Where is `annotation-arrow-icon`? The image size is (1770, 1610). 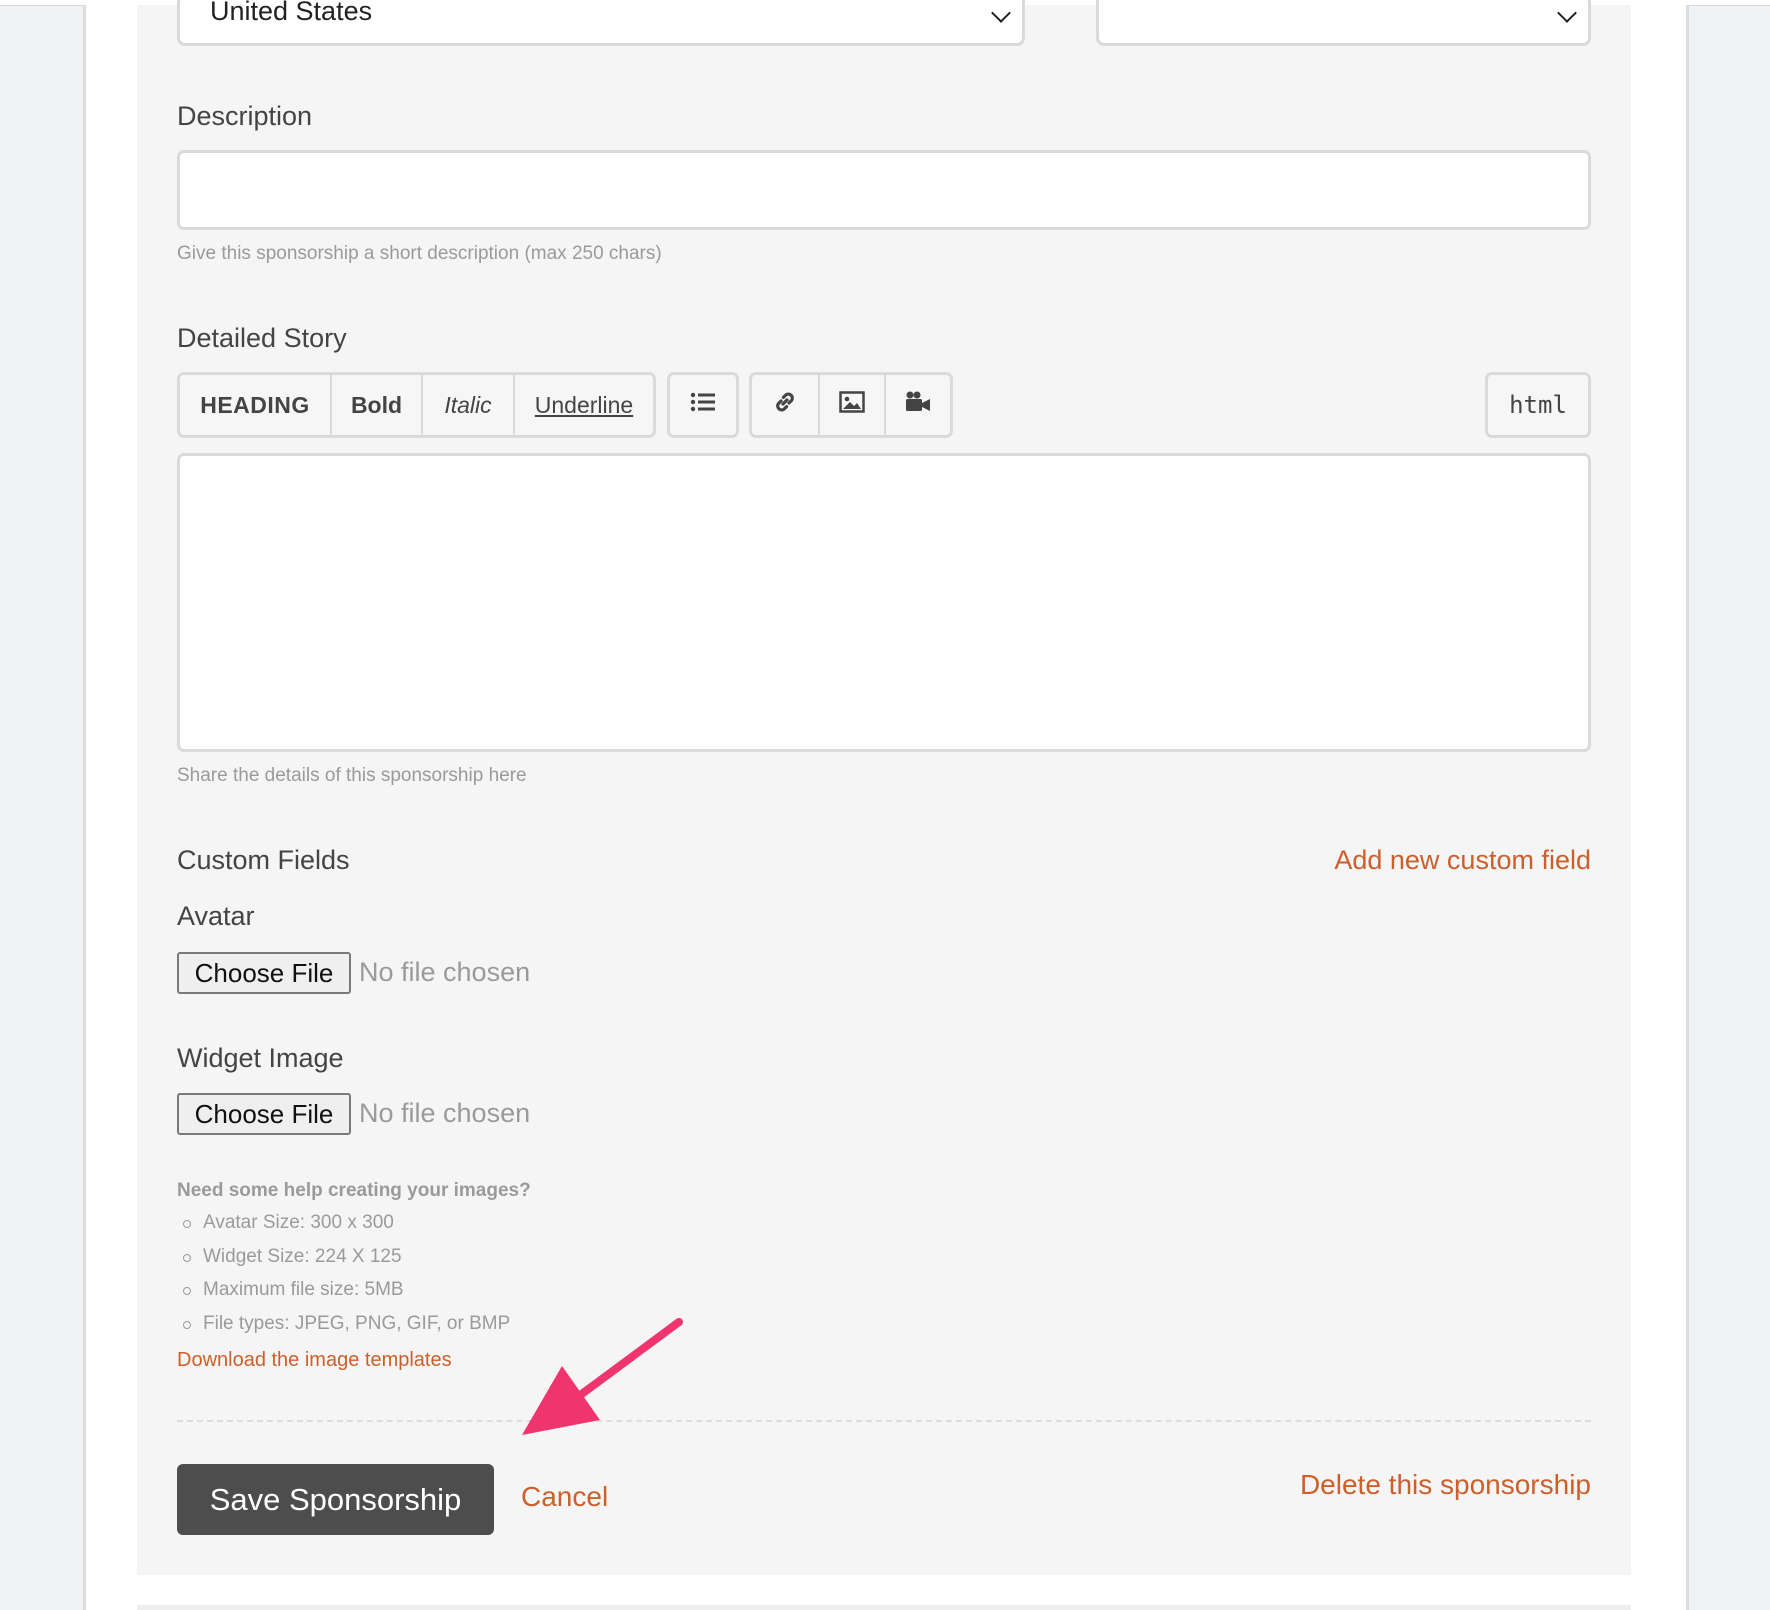 annotation-arrow-icon is located at coordinates (602, 1376).